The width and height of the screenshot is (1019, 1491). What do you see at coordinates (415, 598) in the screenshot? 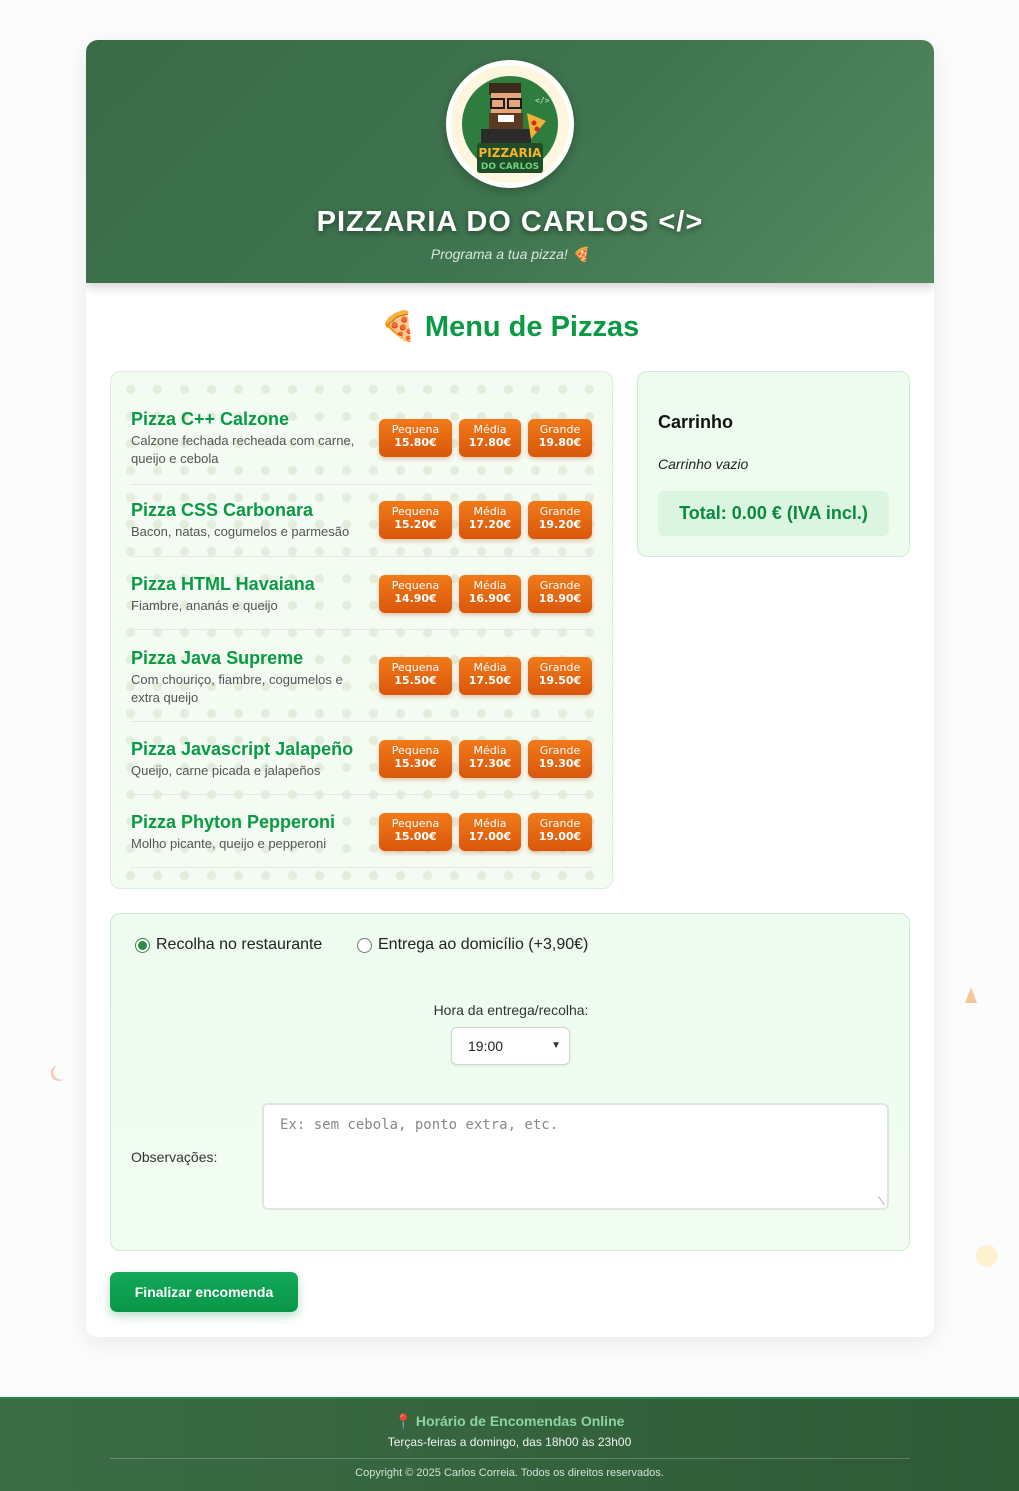
I see `price-value: 14.90€` at bounding box center [415, 598].